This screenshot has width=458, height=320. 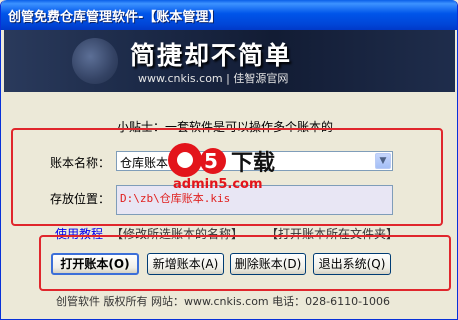 I want to click on banner-logo-icon, so click(x=95, y=61).